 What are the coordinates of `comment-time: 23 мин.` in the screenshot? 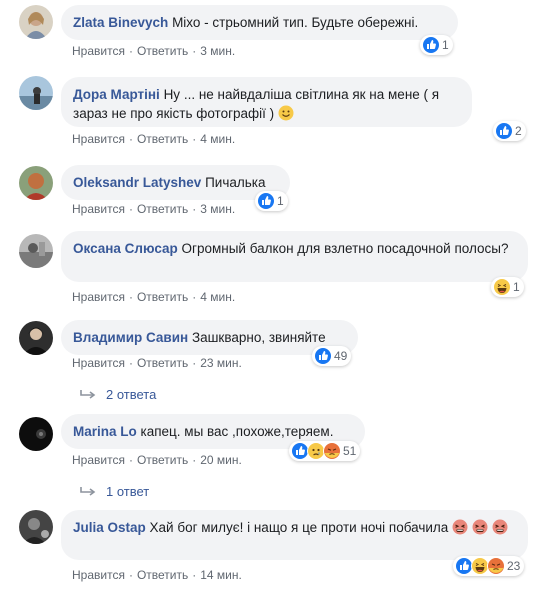 It's located at (221, 363).